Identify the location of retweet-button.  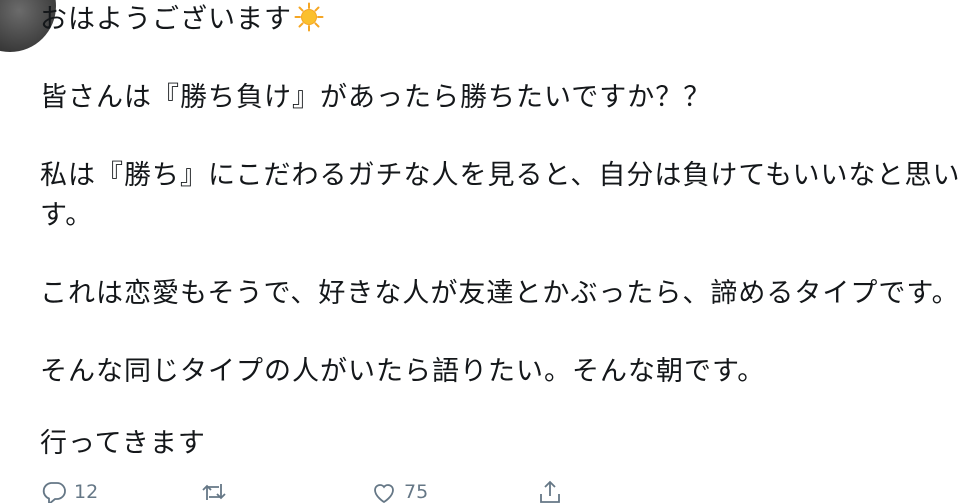
(217, 490).